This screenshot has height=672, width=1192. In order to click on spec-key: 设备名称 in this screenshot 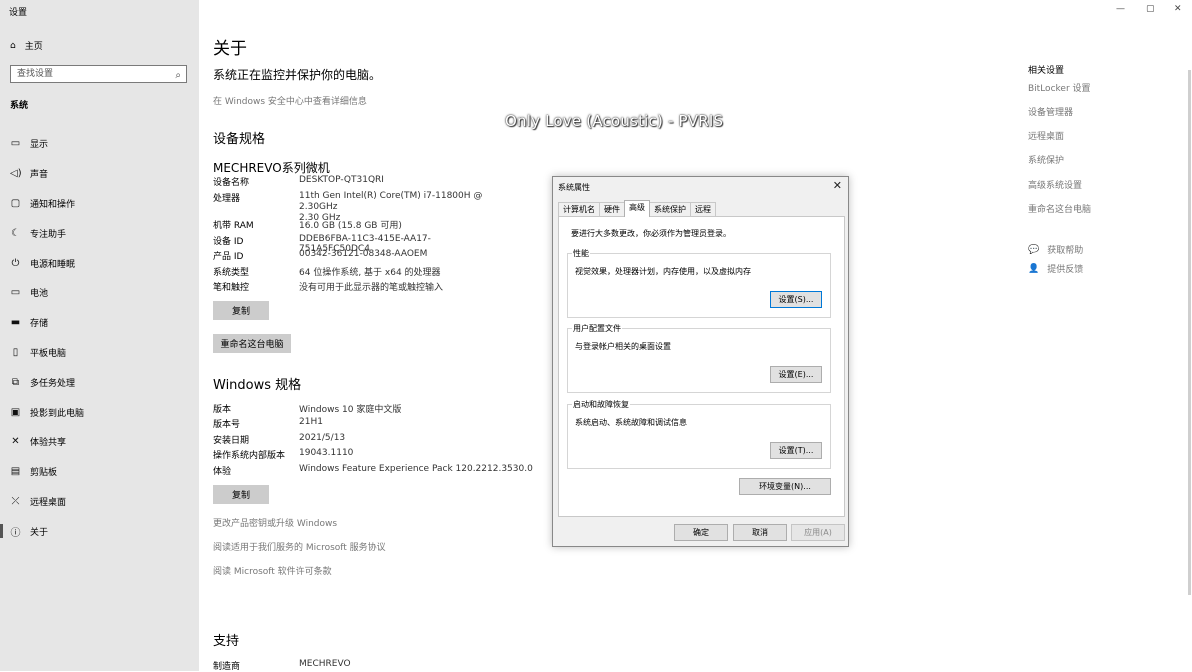, I will do `click(231, 183)`.